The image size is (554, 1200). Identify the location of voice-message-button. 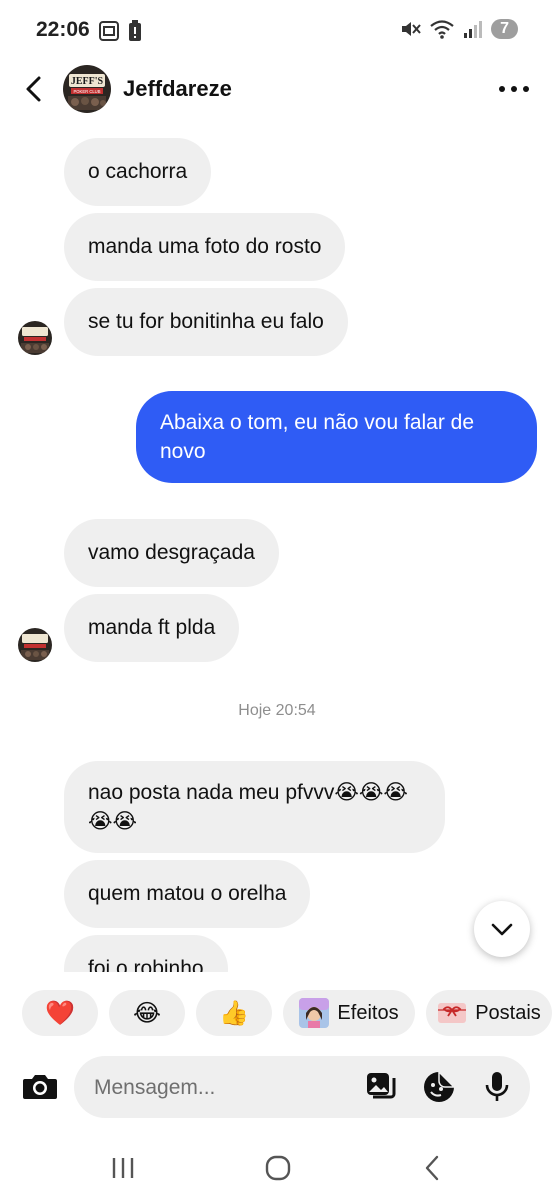
(497, 1087).